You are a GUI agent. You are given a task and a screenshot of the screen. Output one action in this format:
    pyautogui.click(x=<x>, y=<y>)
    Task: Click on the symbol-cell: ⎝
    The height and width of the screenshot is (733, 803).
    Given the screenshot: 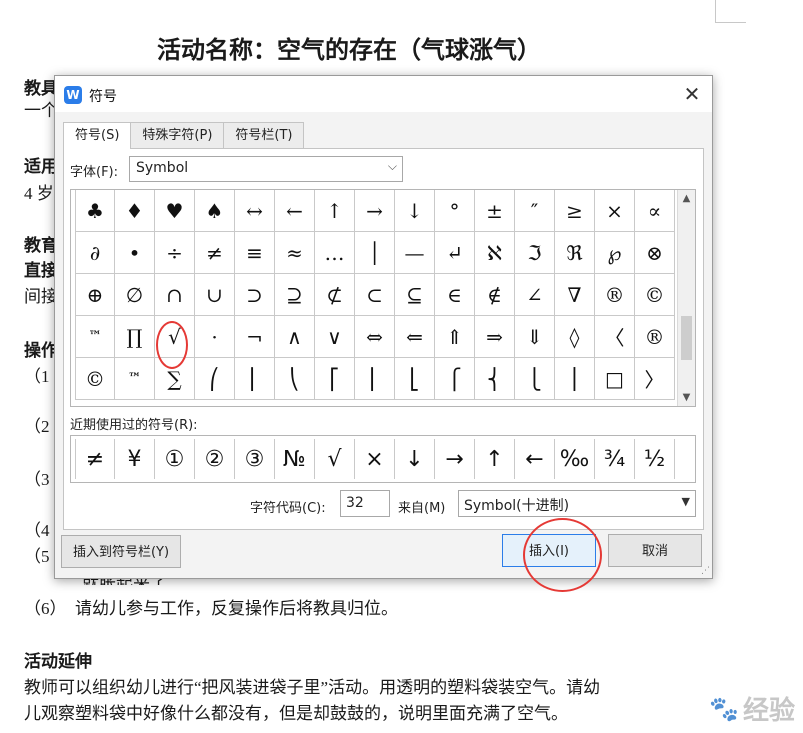 What is the action you would take?
    pyautogui.click(x=295, y=378)
    